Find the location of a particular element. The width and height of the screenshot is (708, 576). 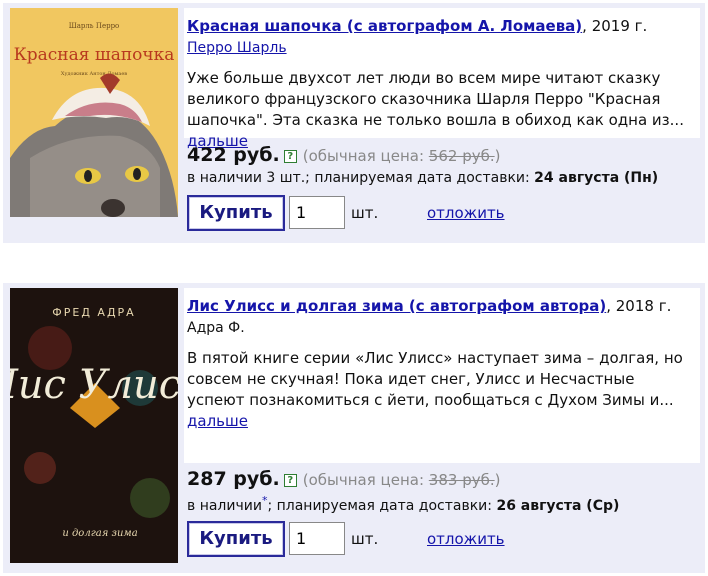

more-link: дальше is located at coordinates (217, 421).